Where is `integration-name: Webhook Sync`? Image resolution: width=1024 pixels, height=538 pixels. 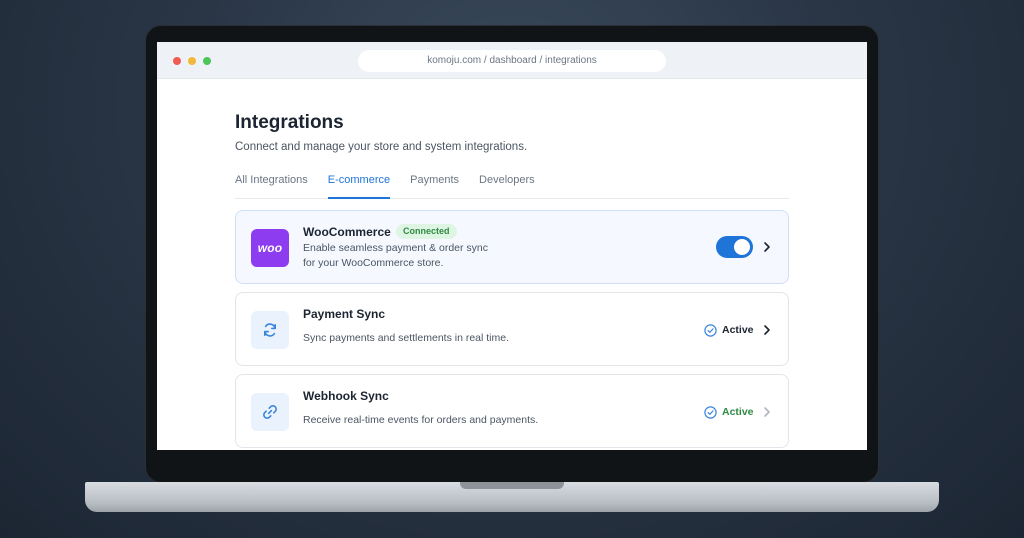 integration-name: Webhook Sync is located at coordinates (346, 396).